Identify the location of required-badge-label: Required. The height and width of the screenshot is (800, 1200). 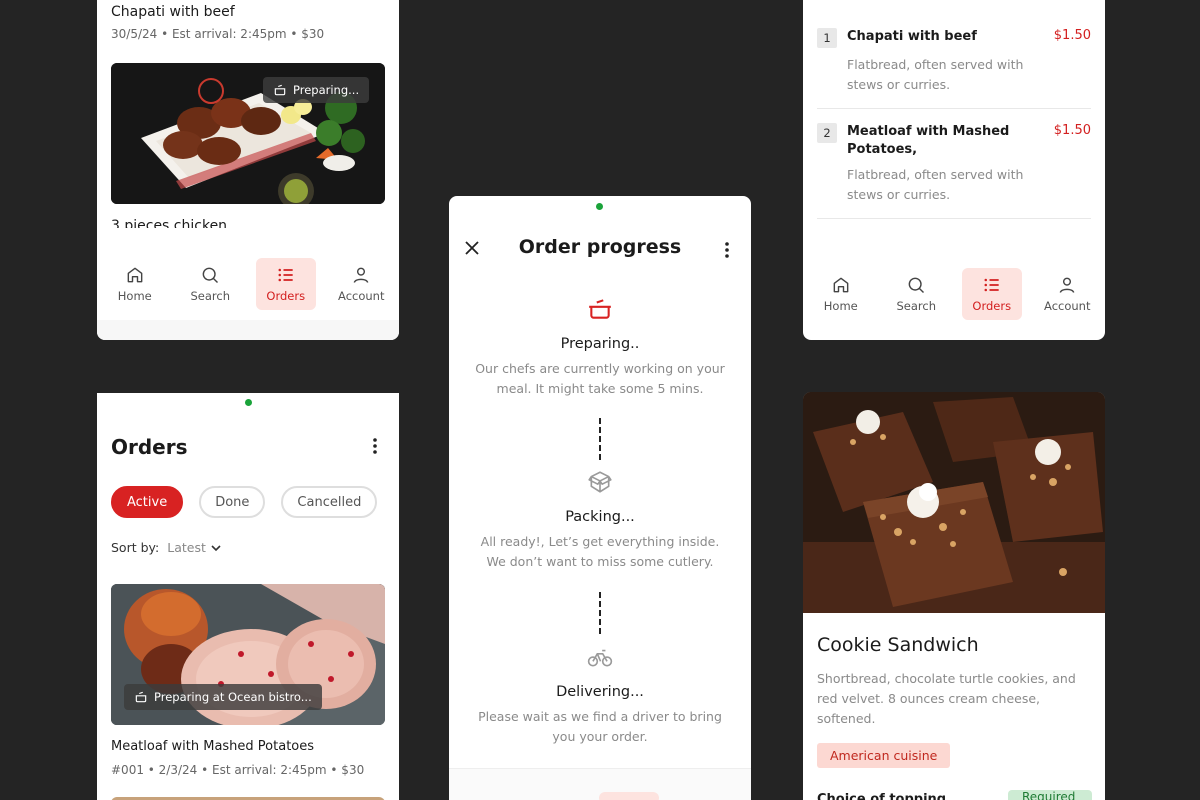
(1049, 795).